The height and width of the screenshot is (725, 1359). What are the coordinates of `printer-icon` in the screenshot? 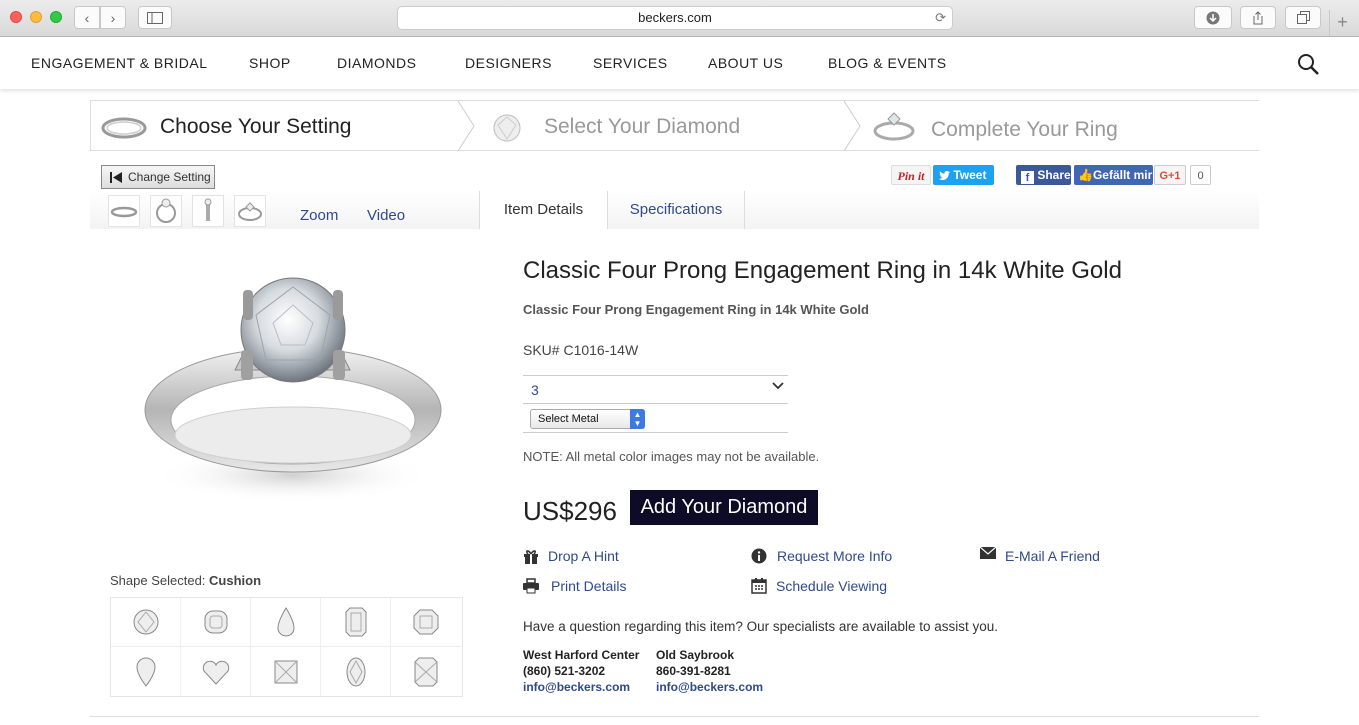 It's located at (531, 586).